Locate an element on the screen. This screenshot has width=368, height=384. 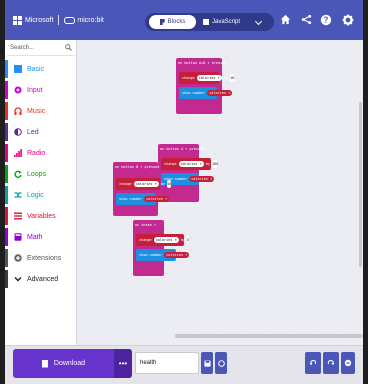
toolbox-category-music: Music is located at coordinates (41, 111).